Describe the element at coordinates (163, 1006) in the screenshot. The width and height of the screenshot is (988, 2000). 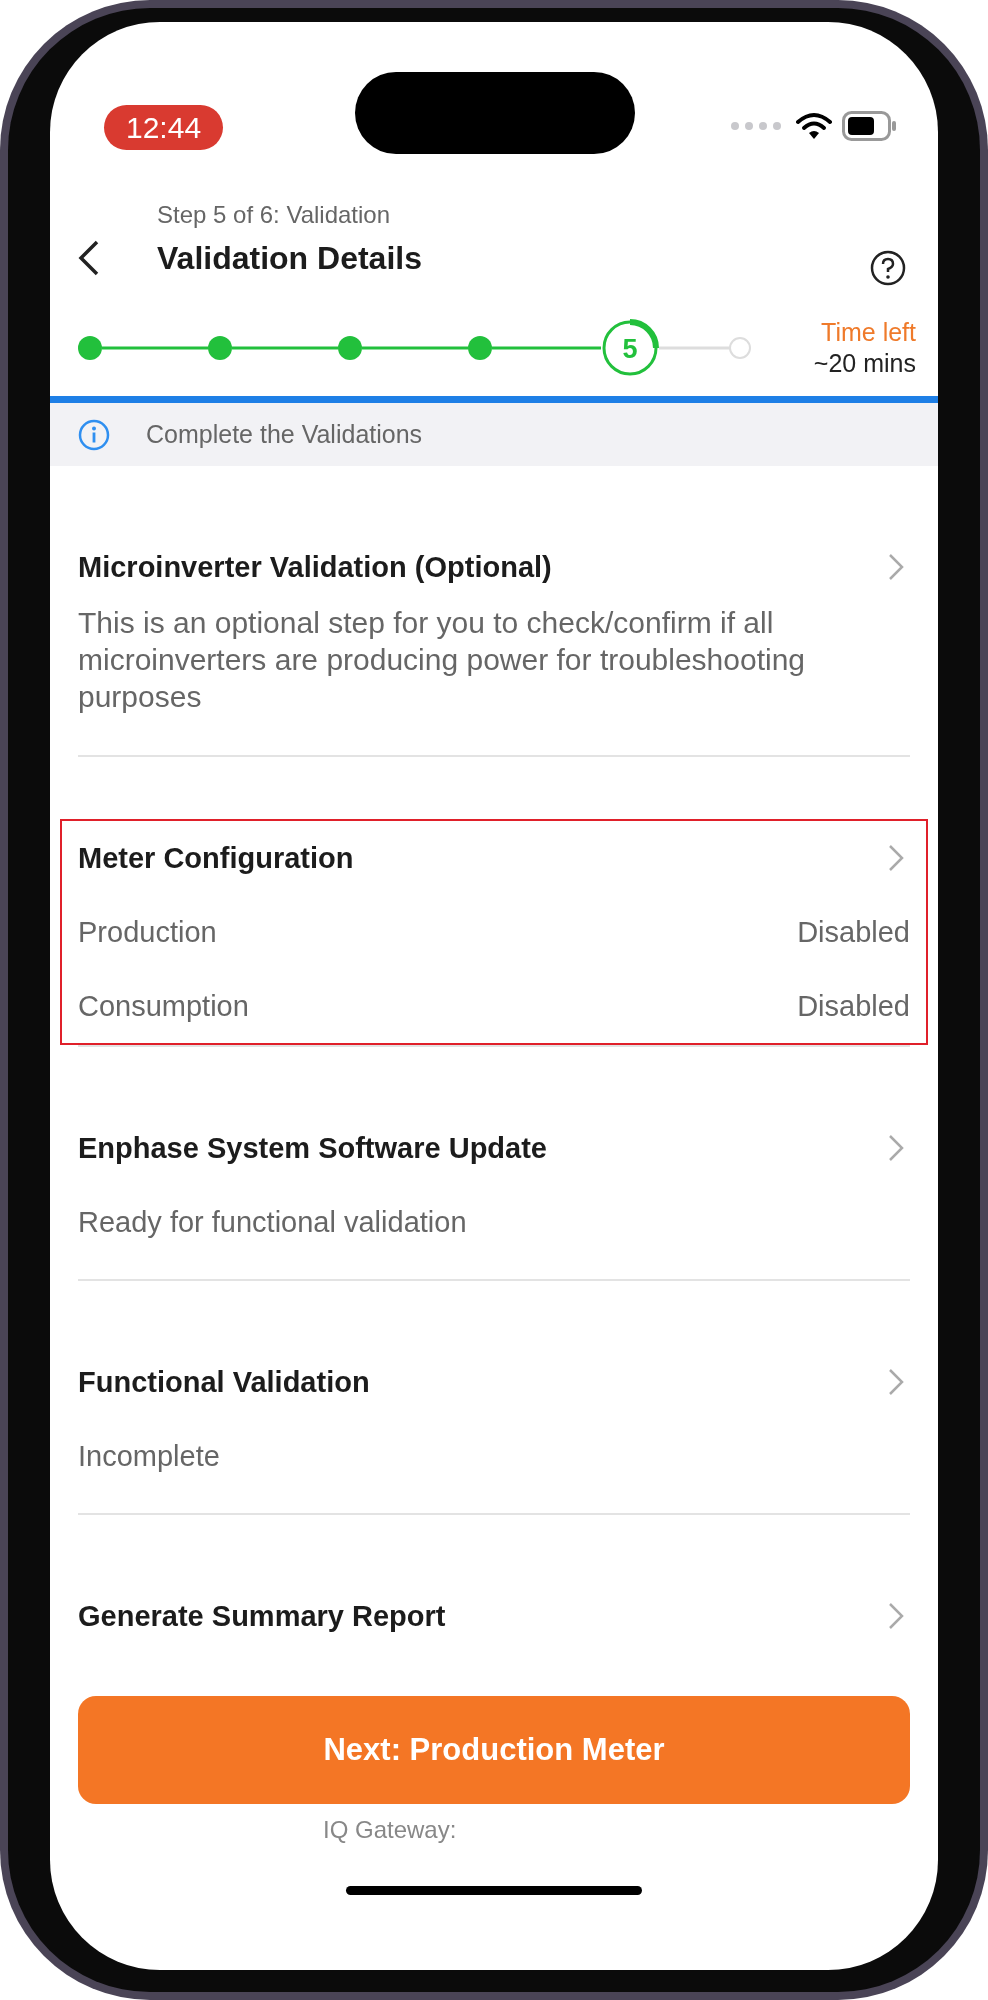
I see `setting-label: Consumption` at that location.